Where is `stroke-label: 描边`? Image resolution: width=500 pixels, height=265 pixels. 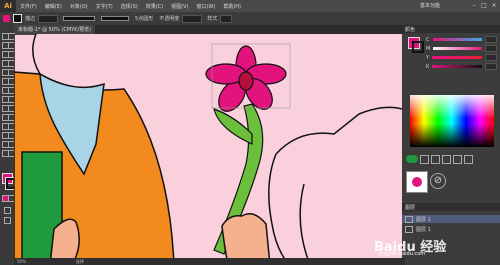 stroke-label: 描边 is located at coordinates (30, 19).